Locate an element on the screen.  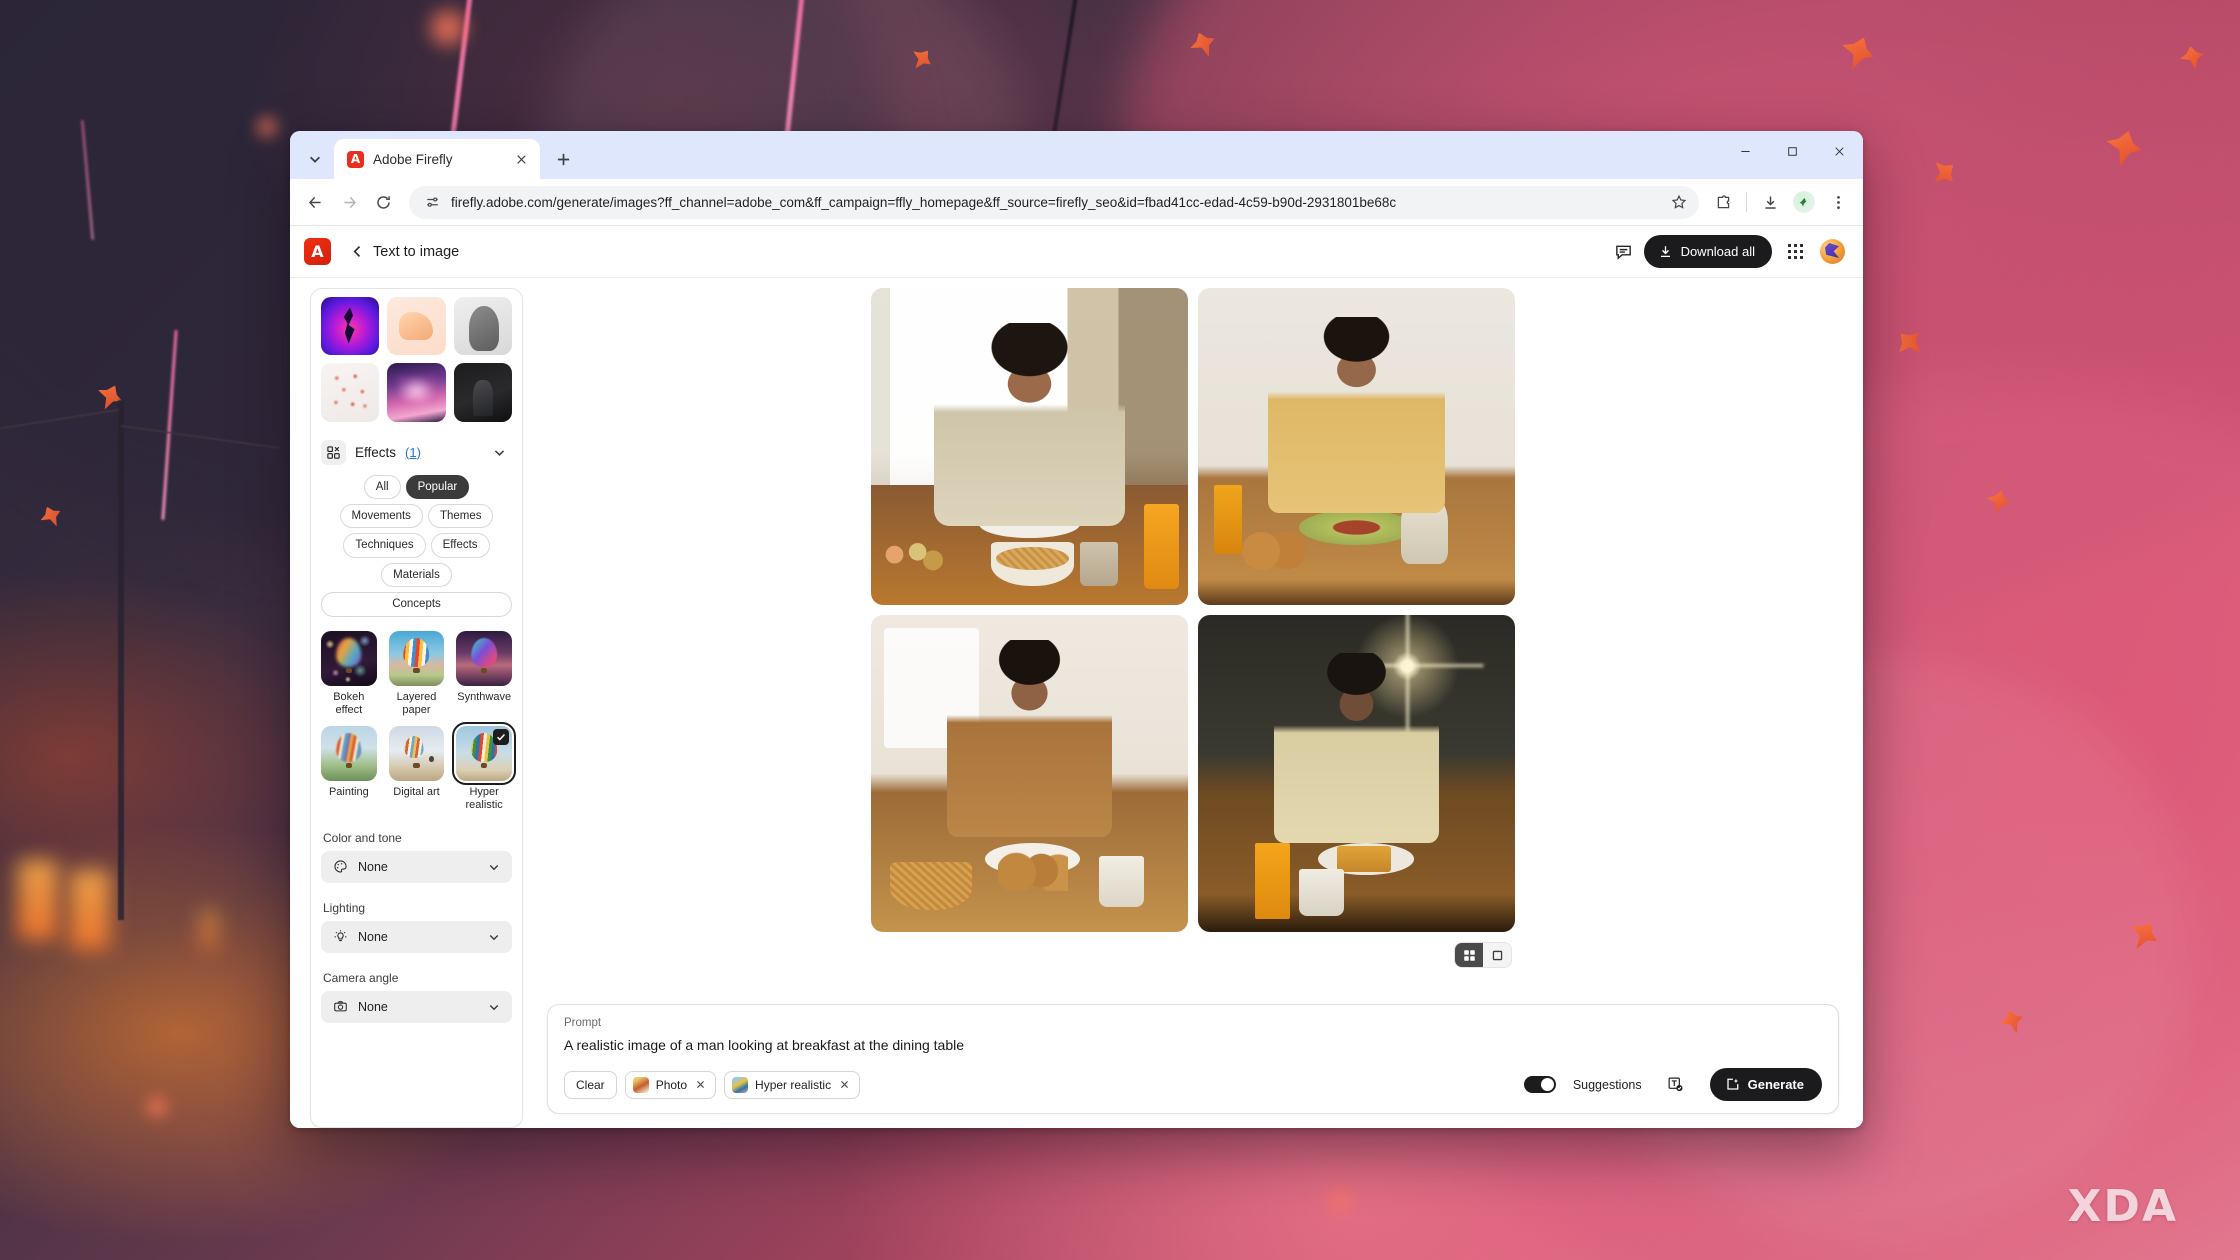
prompt-token-hyper-realistic: Hyper realistic is located at coordinates (792, 1084).